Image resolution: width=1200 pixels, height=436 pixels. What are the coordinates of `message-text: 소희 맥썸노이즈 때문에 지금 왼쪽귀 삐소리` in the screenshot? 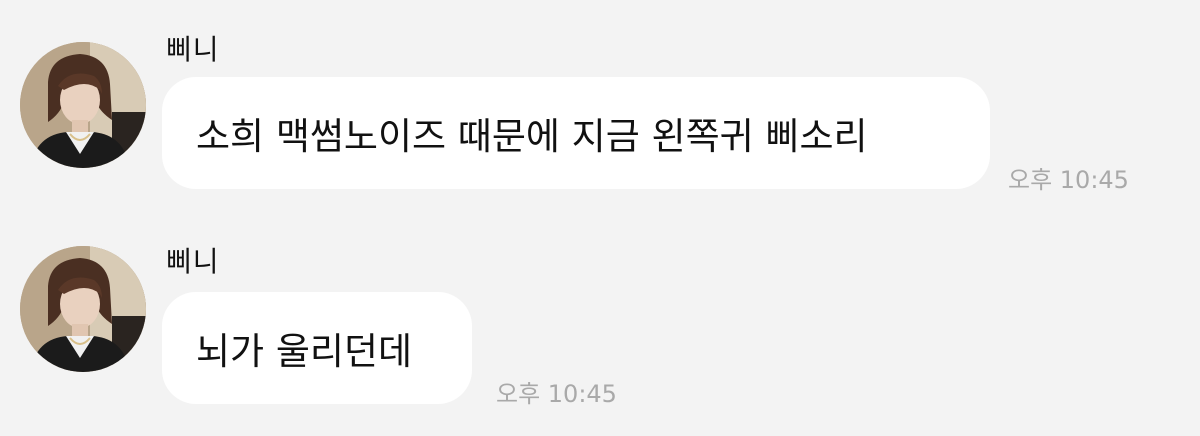 It's located at (532, 136).